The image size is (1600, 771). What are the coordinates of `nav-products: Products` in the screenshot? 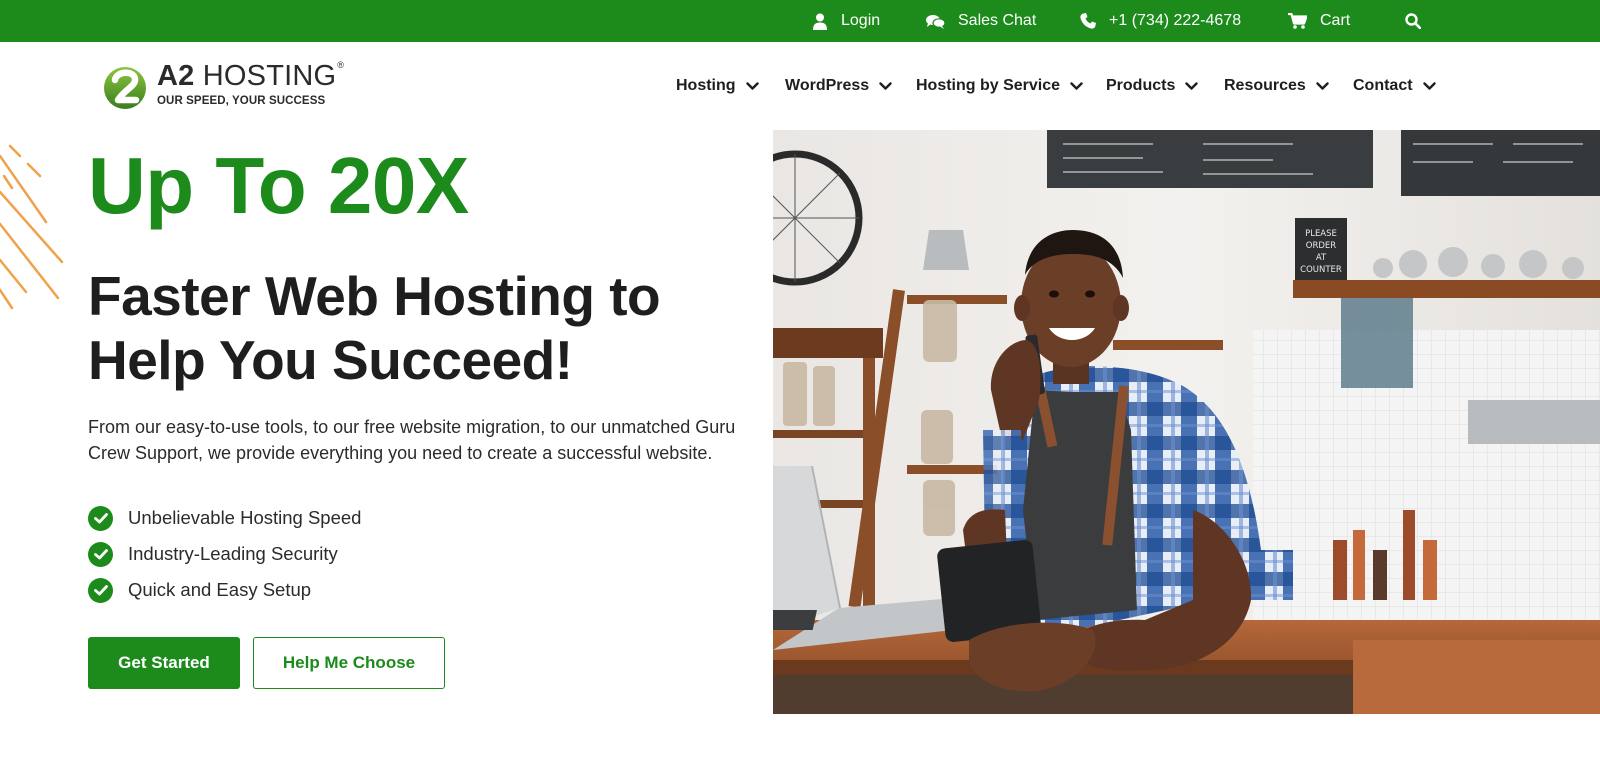 It's located at (1152, 86).